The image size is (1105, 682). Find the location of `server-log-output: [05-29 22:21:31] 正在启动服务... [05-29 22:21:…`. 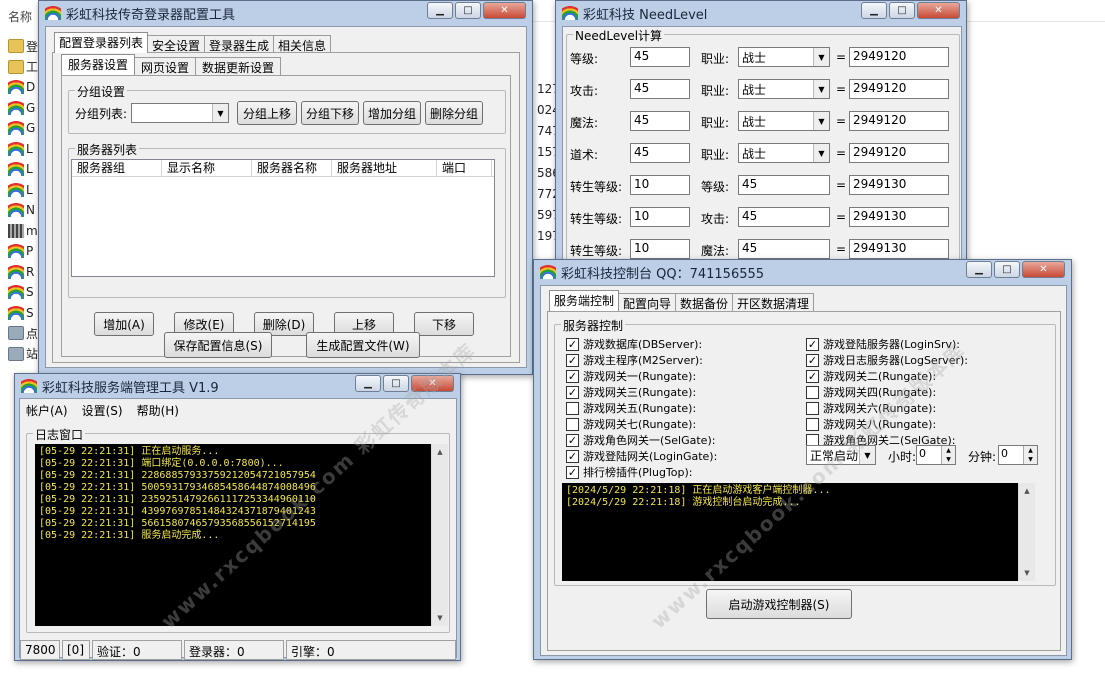

server-log-output: [05-29 22:21:31] 正在启动服务... [05-29 22:21:… is located at coordinates (233, 535).